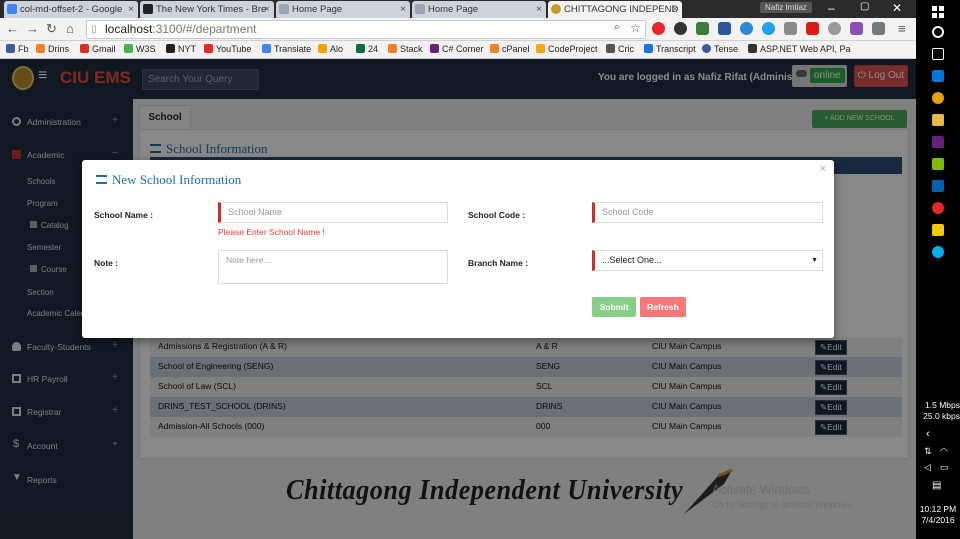  Describe the element at coordinates (614, 307) in the screenshot. I see `submit-button: Submit` at that location.